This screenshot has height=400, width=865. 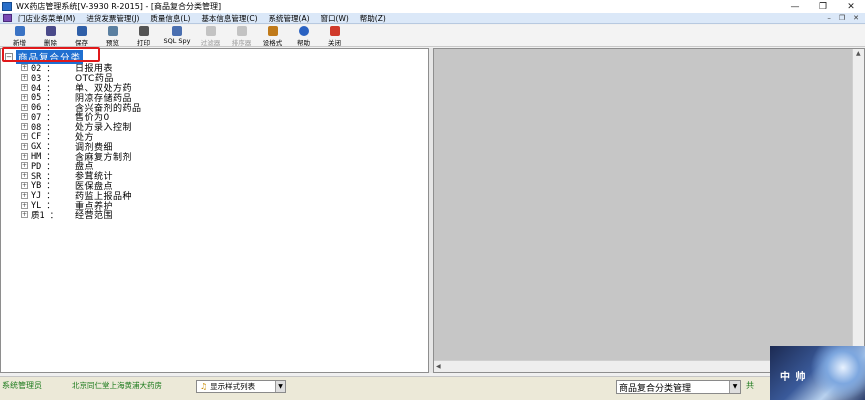 What do you see at coordinates (272, 31) in the screenshot?
I see `format-icon` at bounding box center [272, 31].